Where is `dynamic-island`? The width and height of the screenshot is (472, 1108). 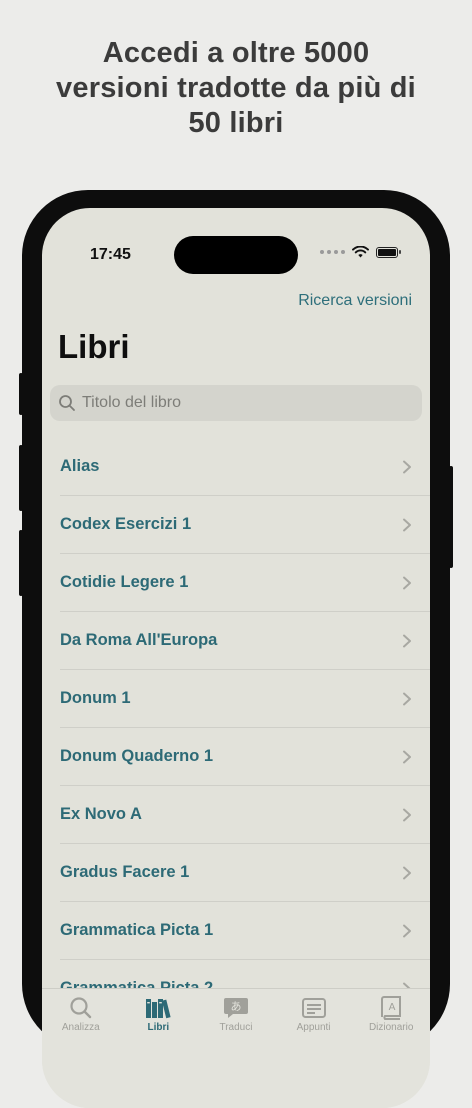 dynamic-island is located at coordinates (236, 255).